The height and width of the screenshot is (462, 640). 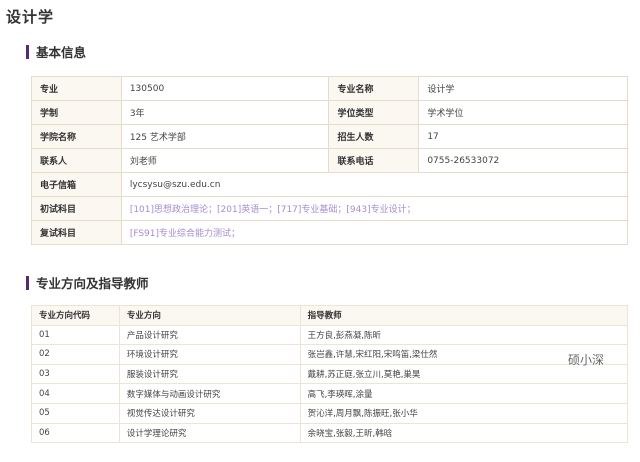 I want to click on info-key: 招生人数, so click(x=374, y=136).